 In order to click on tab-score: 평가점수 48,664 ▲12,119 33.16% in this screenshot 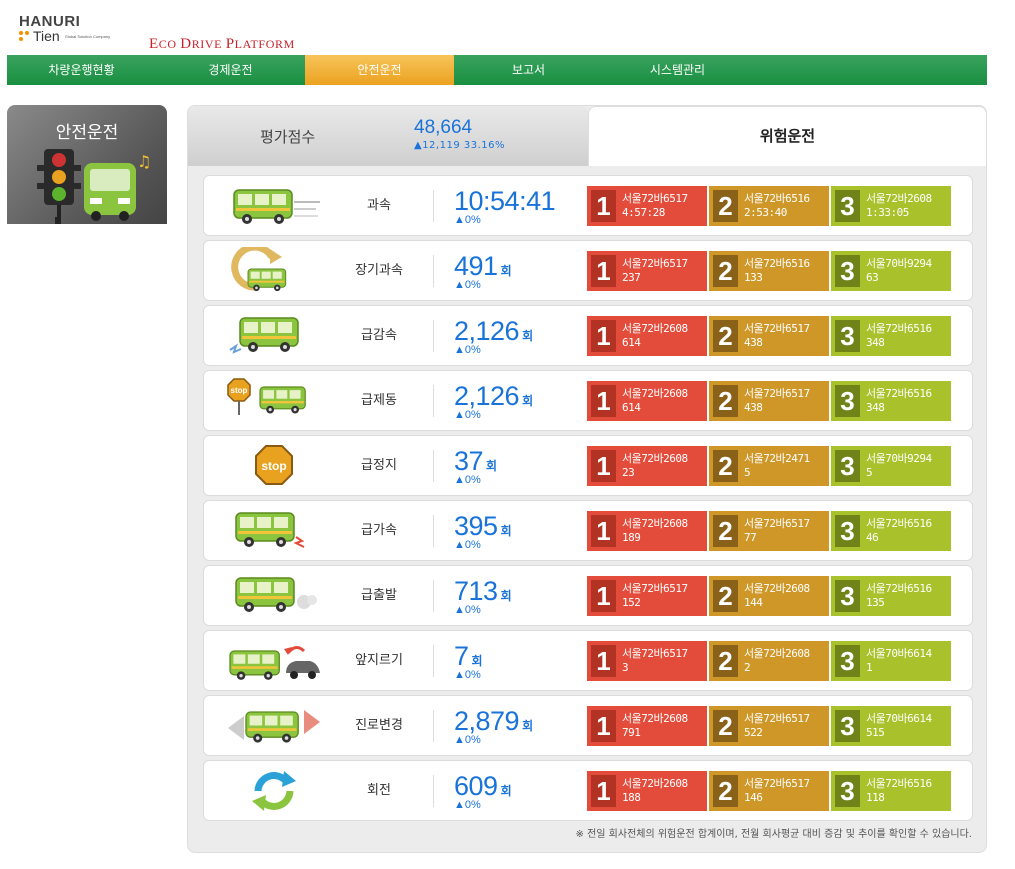, I will do `click(388, 136)`.